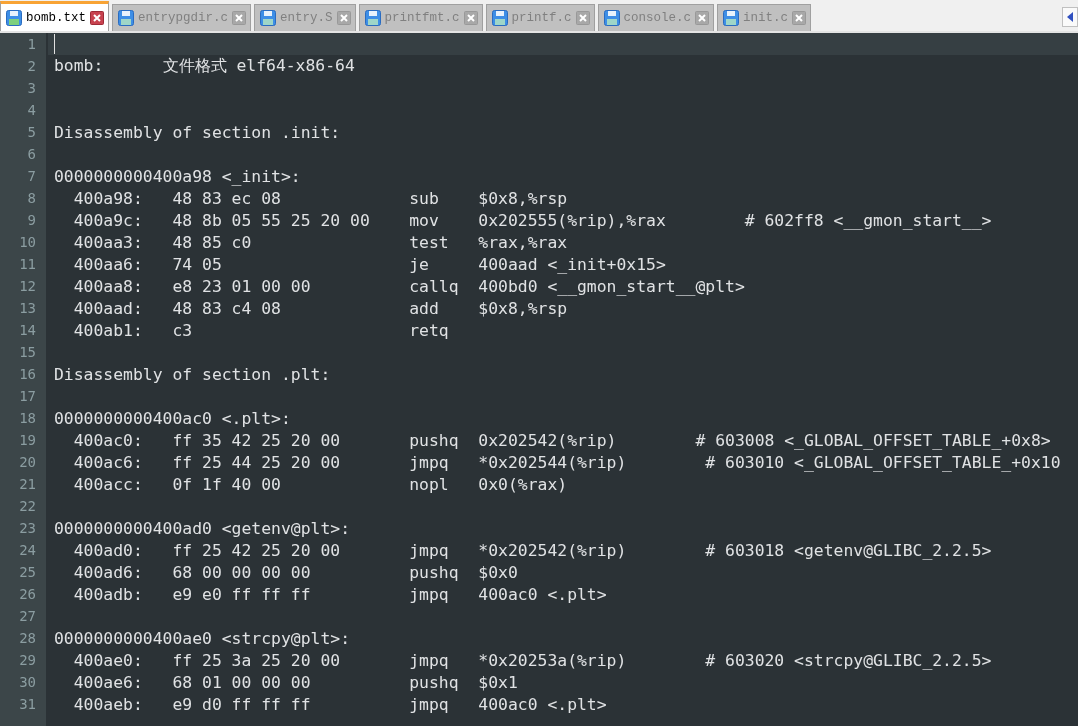 The width and height of the screenshot is (1078, 726). I want to click on line-number: 20, so click(27, 462).